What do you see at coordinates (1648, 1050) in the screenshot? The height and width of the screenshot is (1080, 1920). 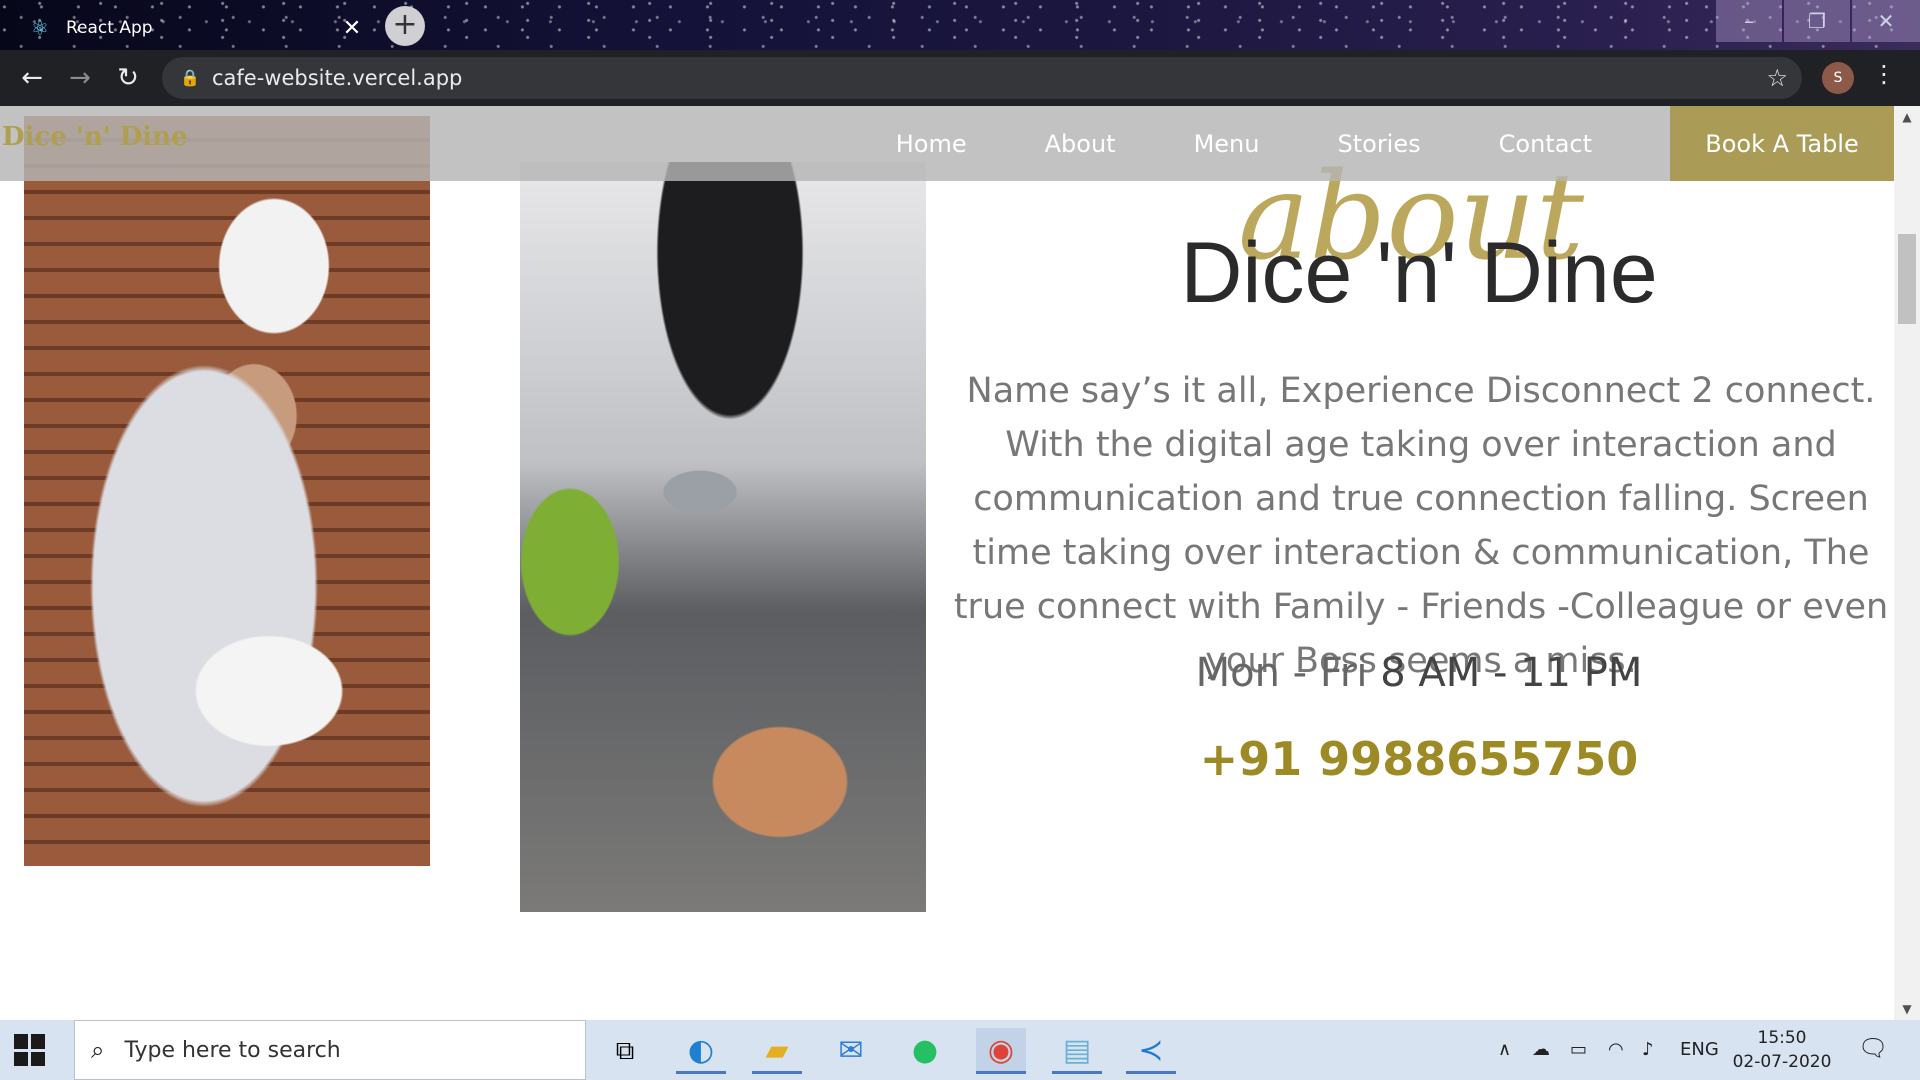 I see `volume-icon: ♪` at bounding box center [1648, 1050].